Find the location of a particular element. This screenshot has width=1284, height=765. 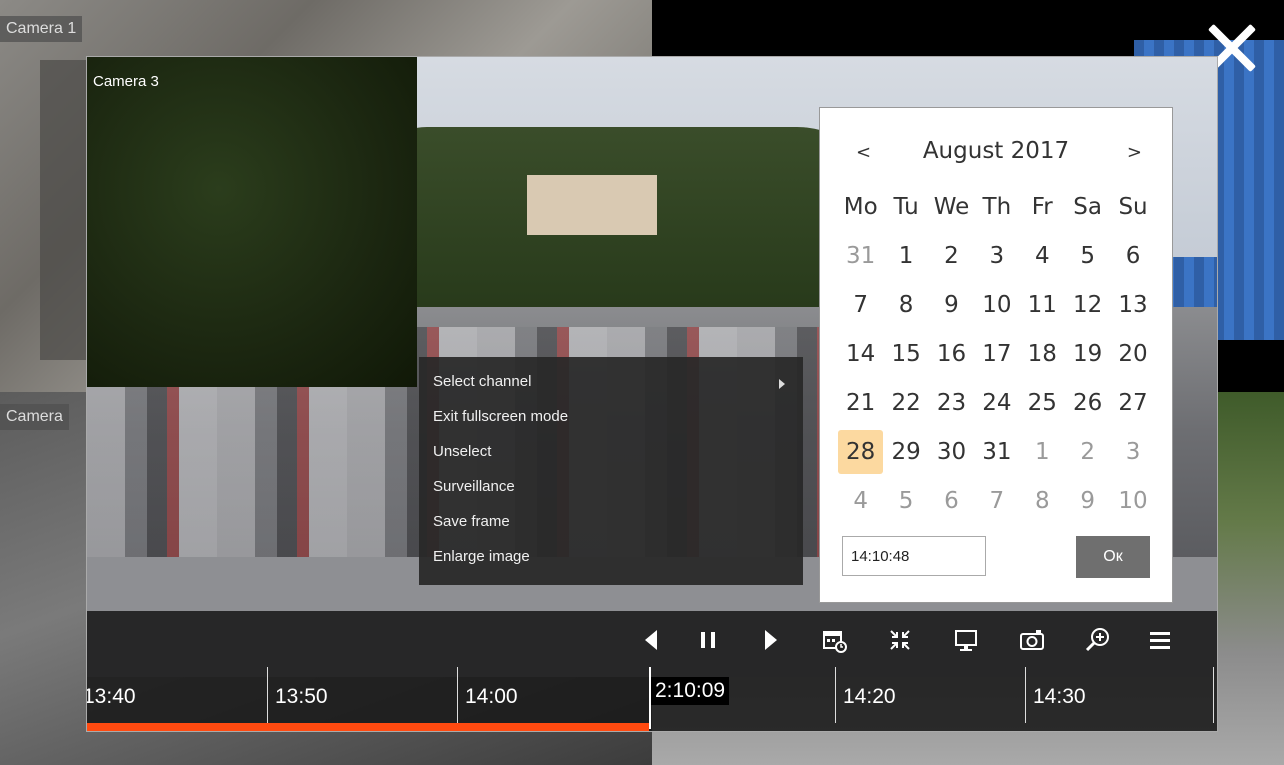

video-scene-building is located at coordinates (592, 205).